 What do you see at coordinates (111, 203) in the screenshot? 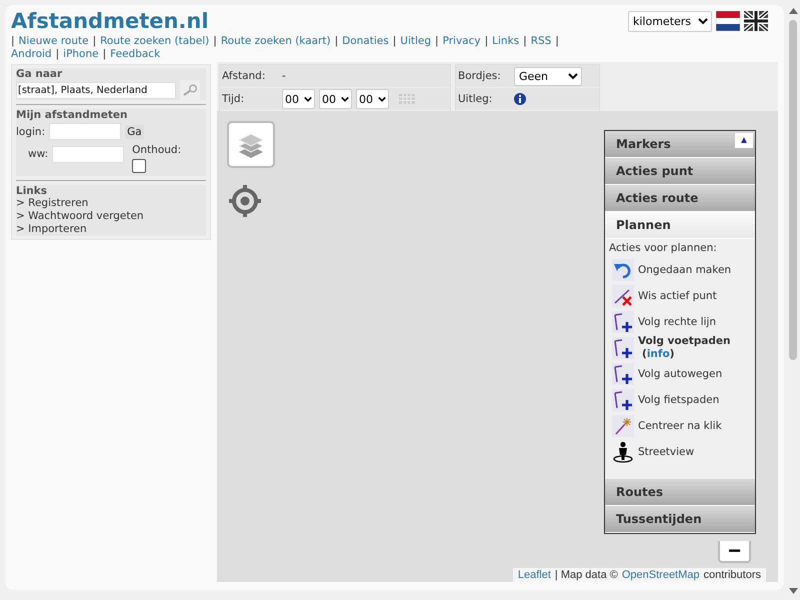
I see `sidebar-link: > Registreren` at bounding box center [111, 203].